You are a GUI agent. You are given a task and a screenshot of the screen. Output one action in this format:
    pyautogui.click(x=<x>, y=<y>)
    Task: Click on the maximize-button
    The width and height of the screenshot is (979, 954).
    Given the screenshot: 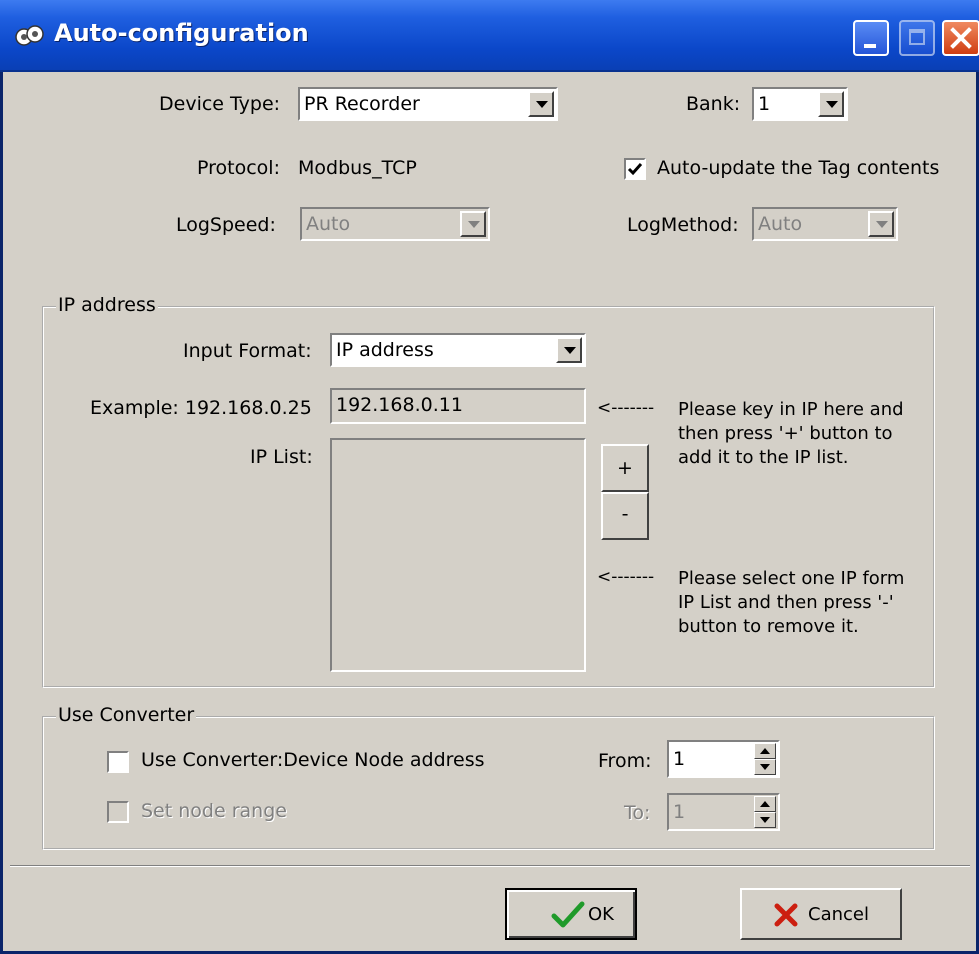 What is the action you would take?
    pyautogui.click(x=917, y=38)
    